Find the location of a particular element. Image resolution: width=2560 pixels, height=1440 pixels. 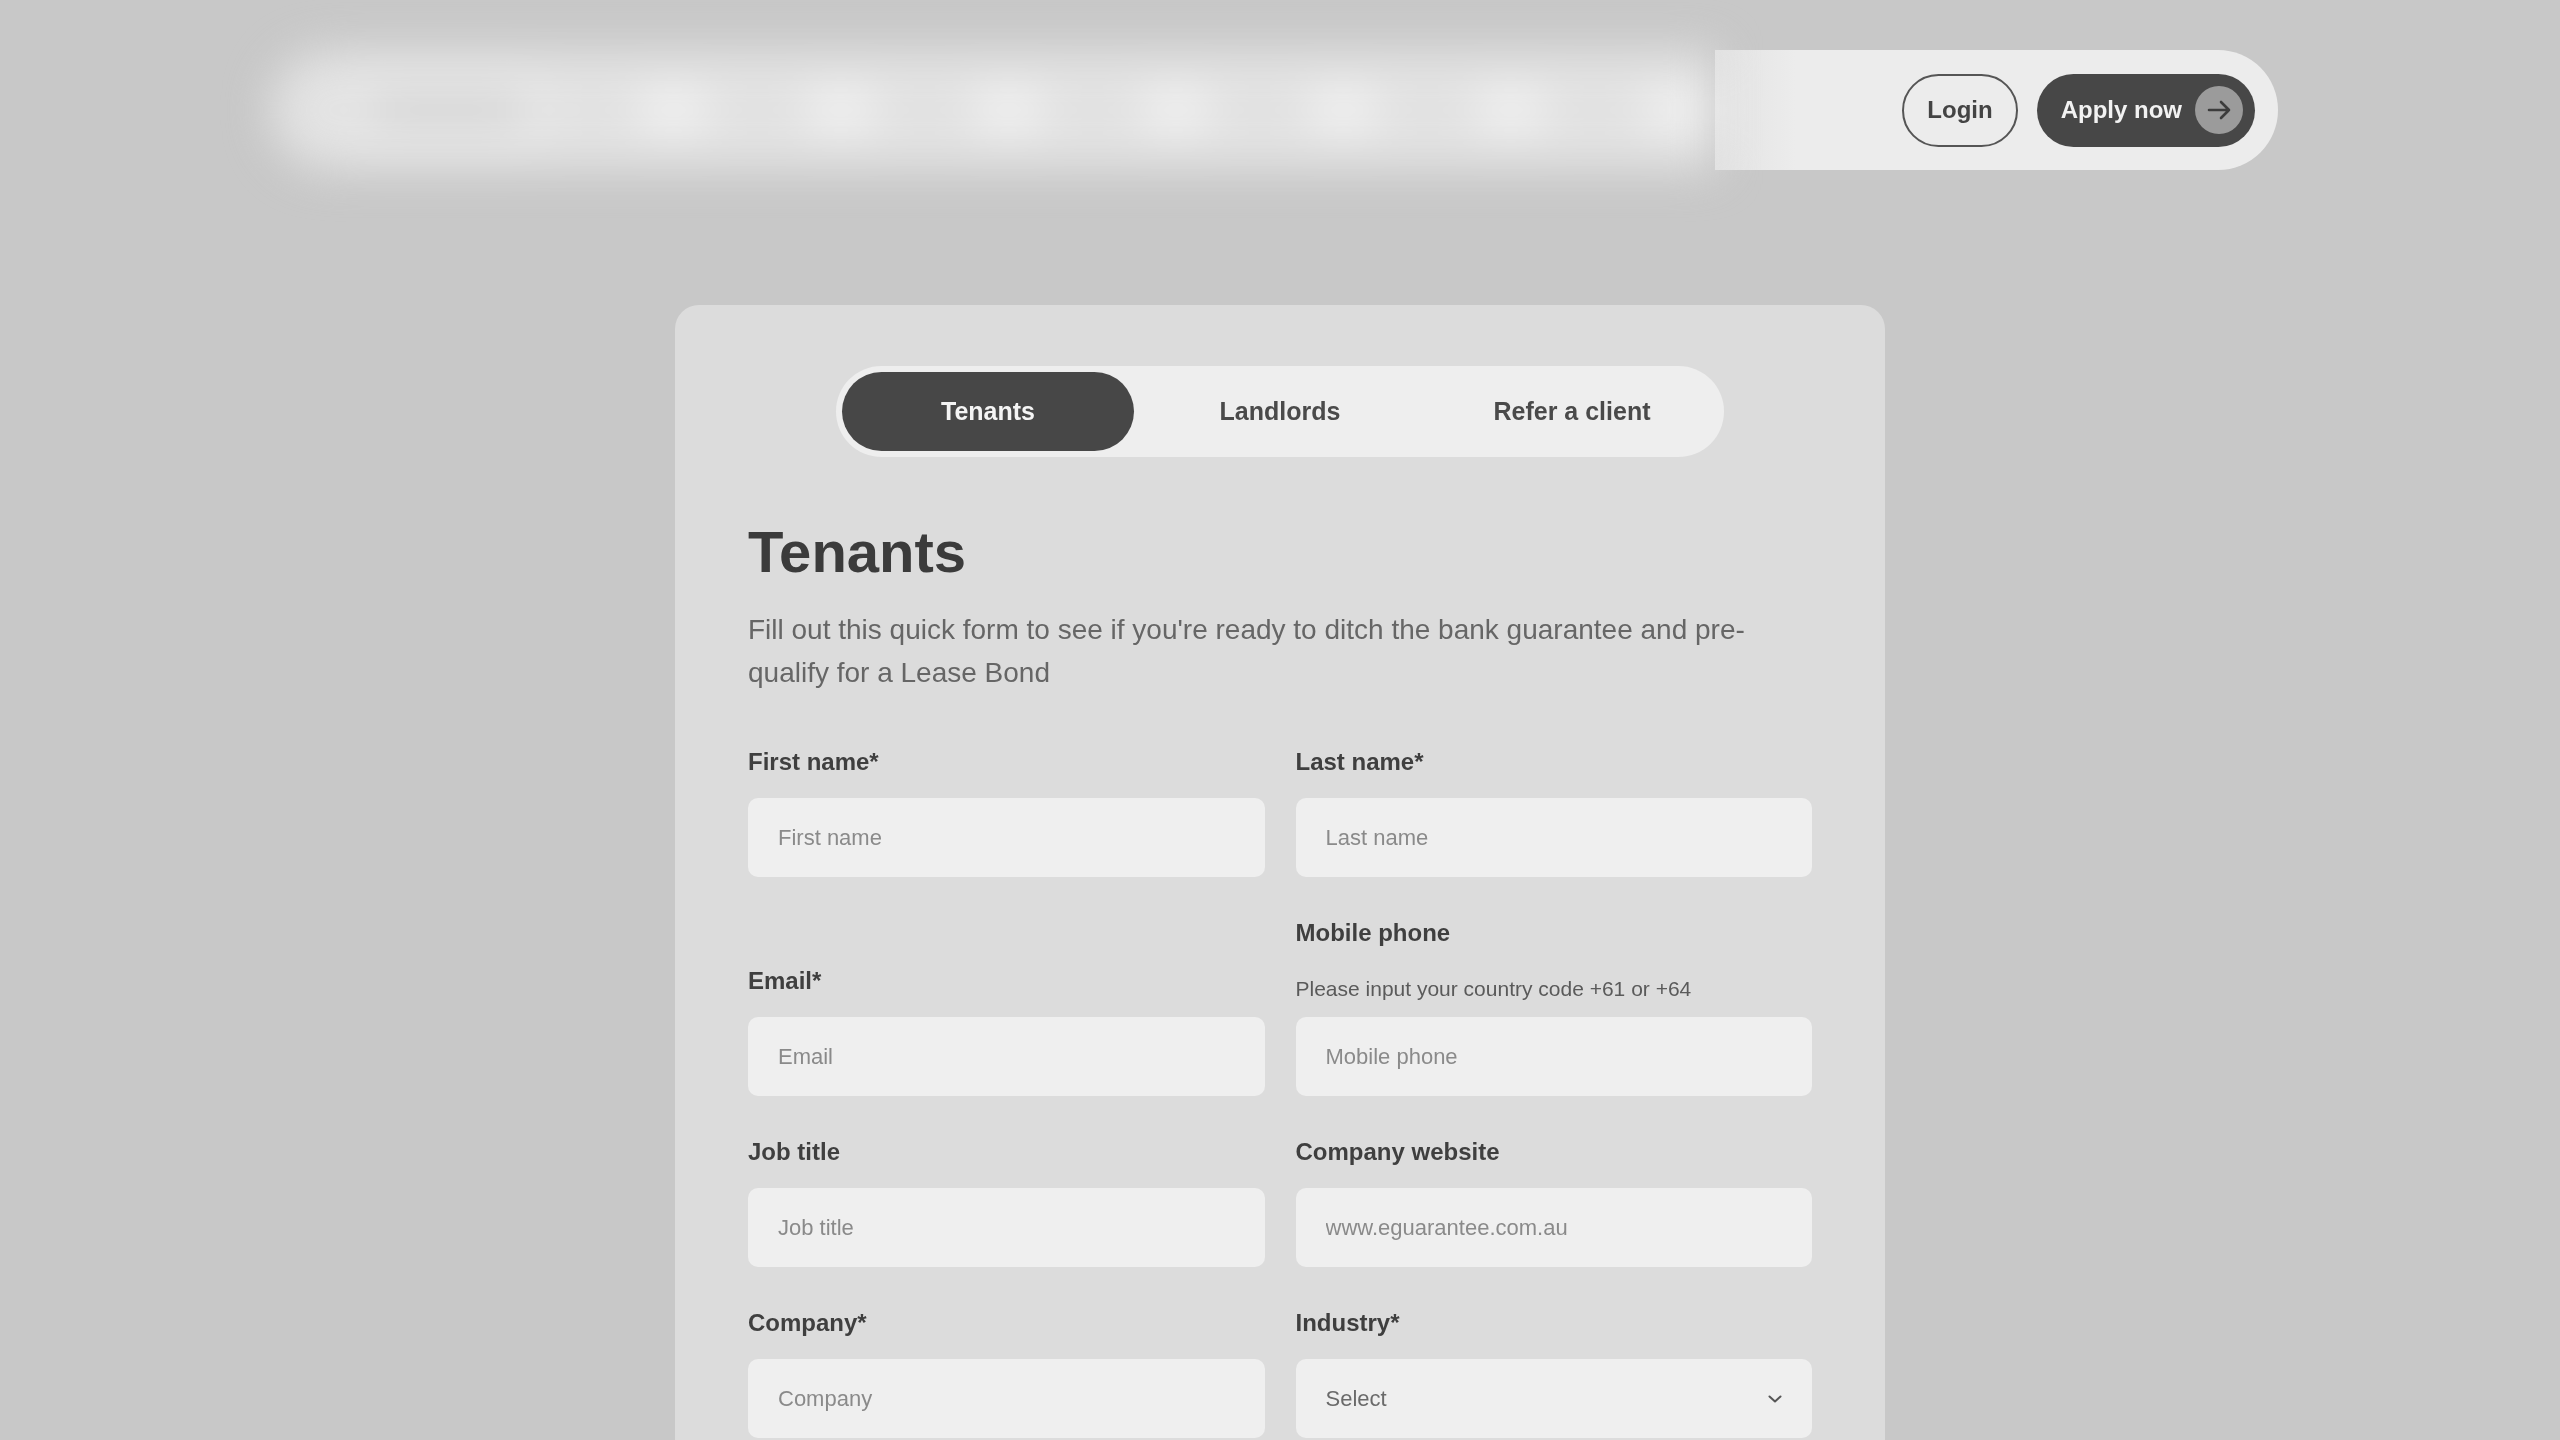

form-title: Tenants is located at coordinates (857, 552).